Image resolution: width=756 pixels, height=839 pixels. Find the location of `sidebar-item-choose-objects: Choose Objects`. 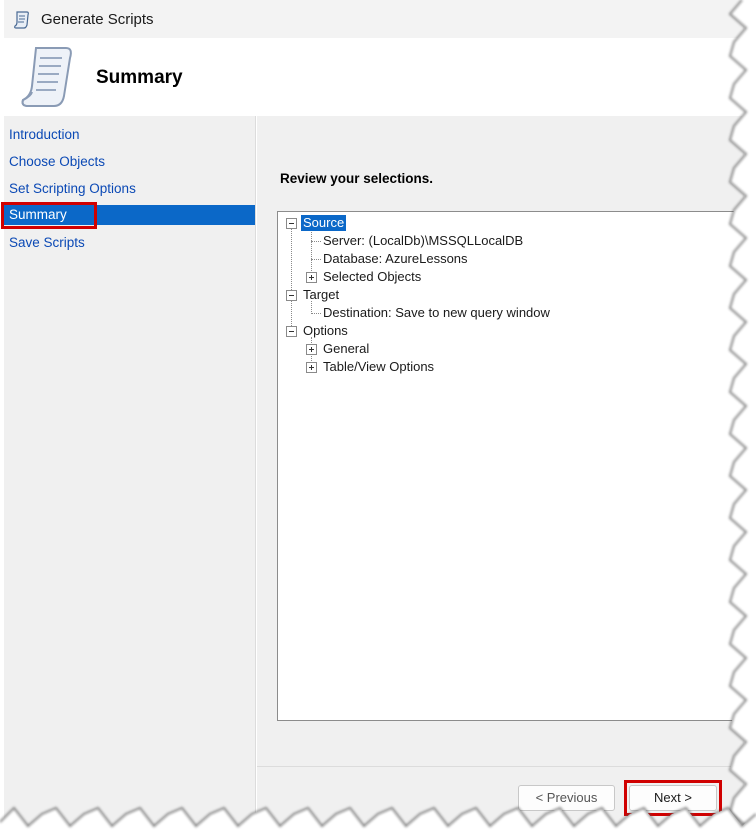

sidebar-item-choose-objects: Choose Objects is located at coordinates (129, 162).